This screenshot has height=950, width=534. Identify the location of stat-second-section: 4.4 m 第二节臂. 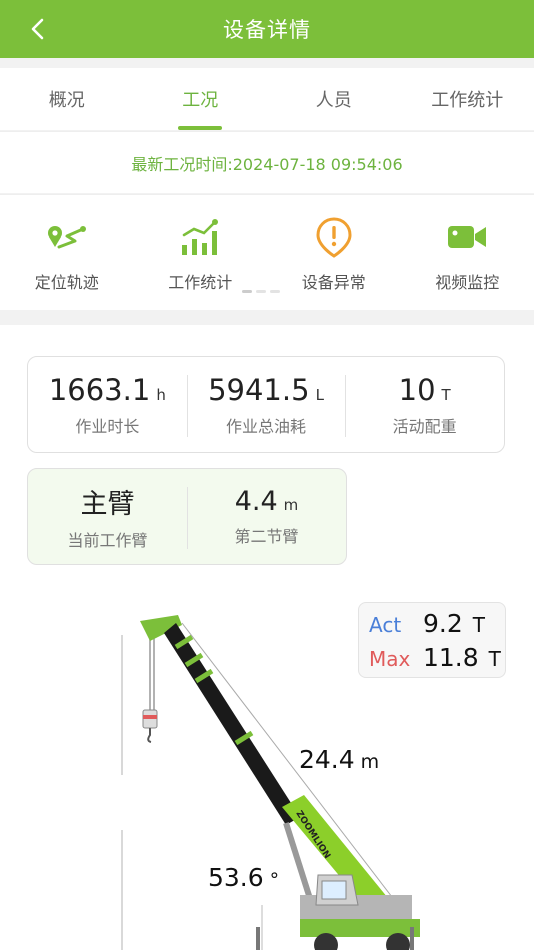
(266, 516).